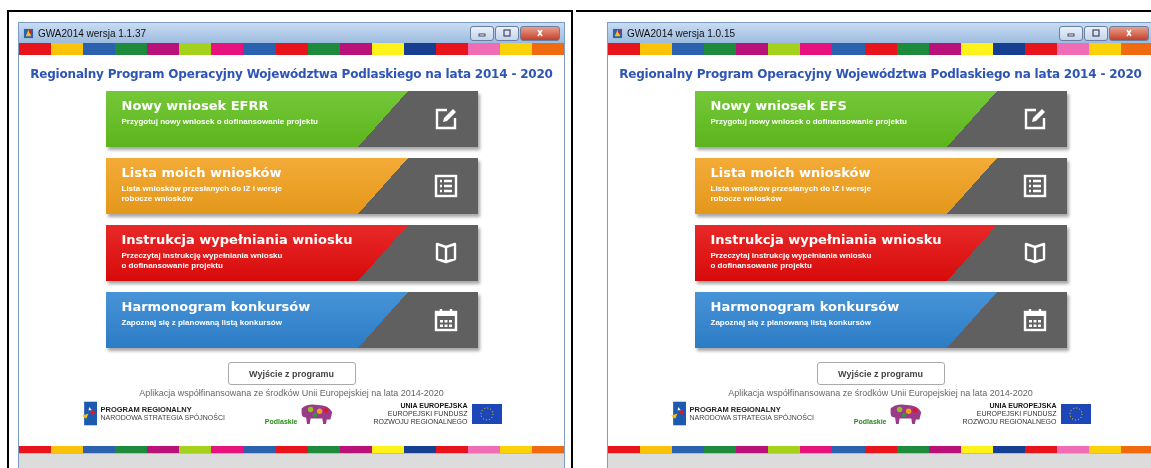 The image size is (1151, 468). I want to click on window-title: GWA2014 wersja 1.0.15, so click(682, 33).